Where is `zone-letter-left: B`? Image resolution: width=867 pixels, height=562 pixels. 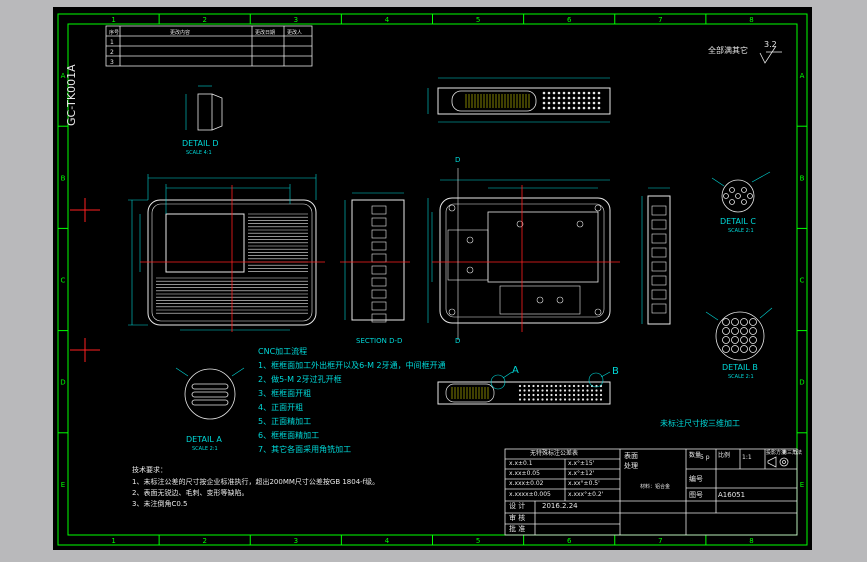
zone-letter-left: B is located at coordinates (63, 178).